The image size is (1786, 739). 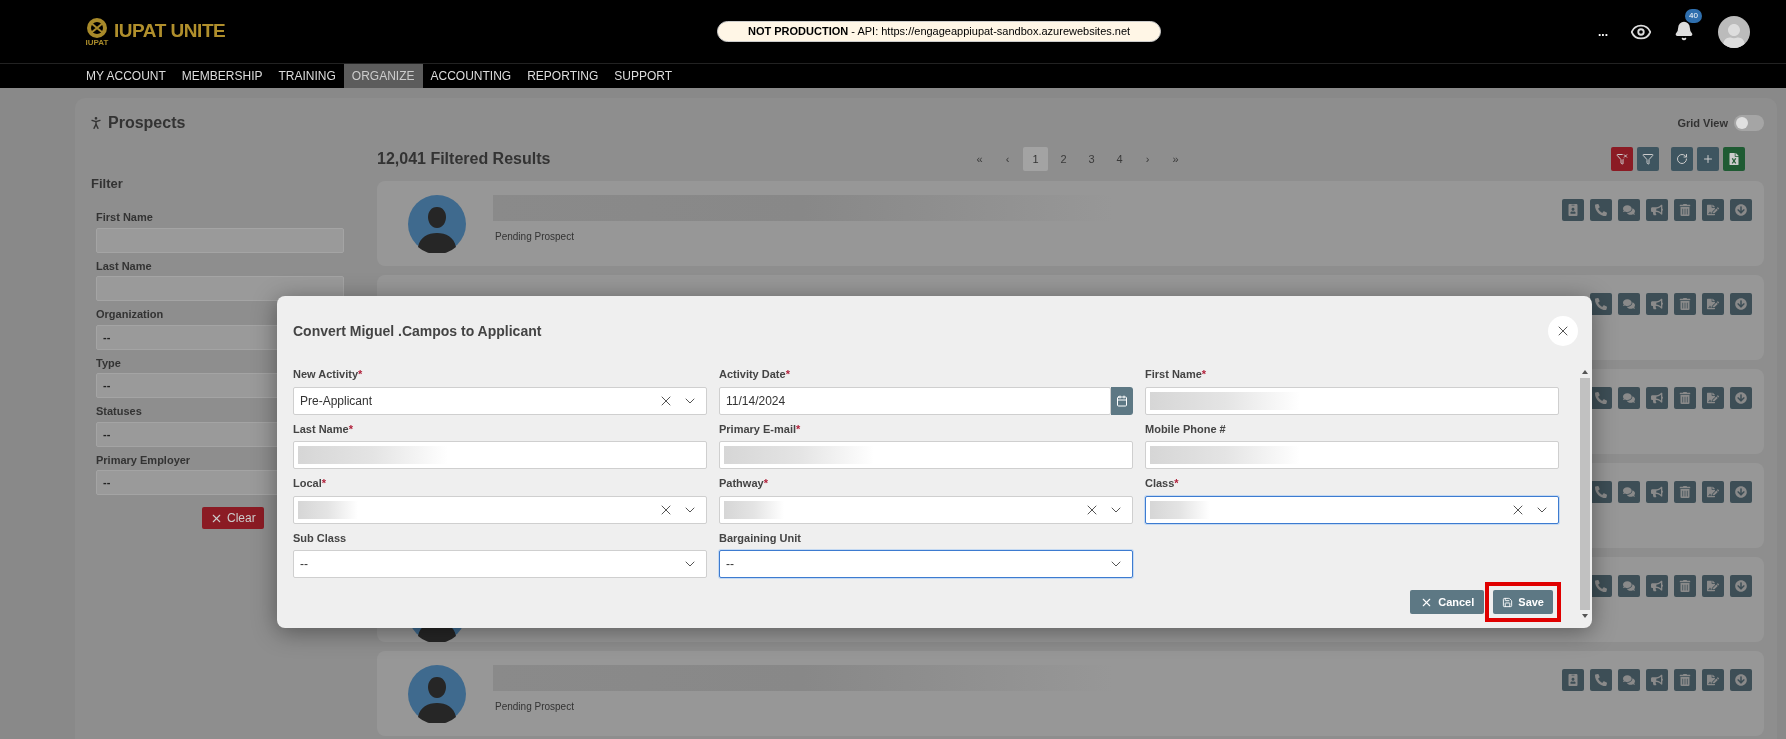 I want to click on field-label: Activity Date*, so click(x=755, y=374).